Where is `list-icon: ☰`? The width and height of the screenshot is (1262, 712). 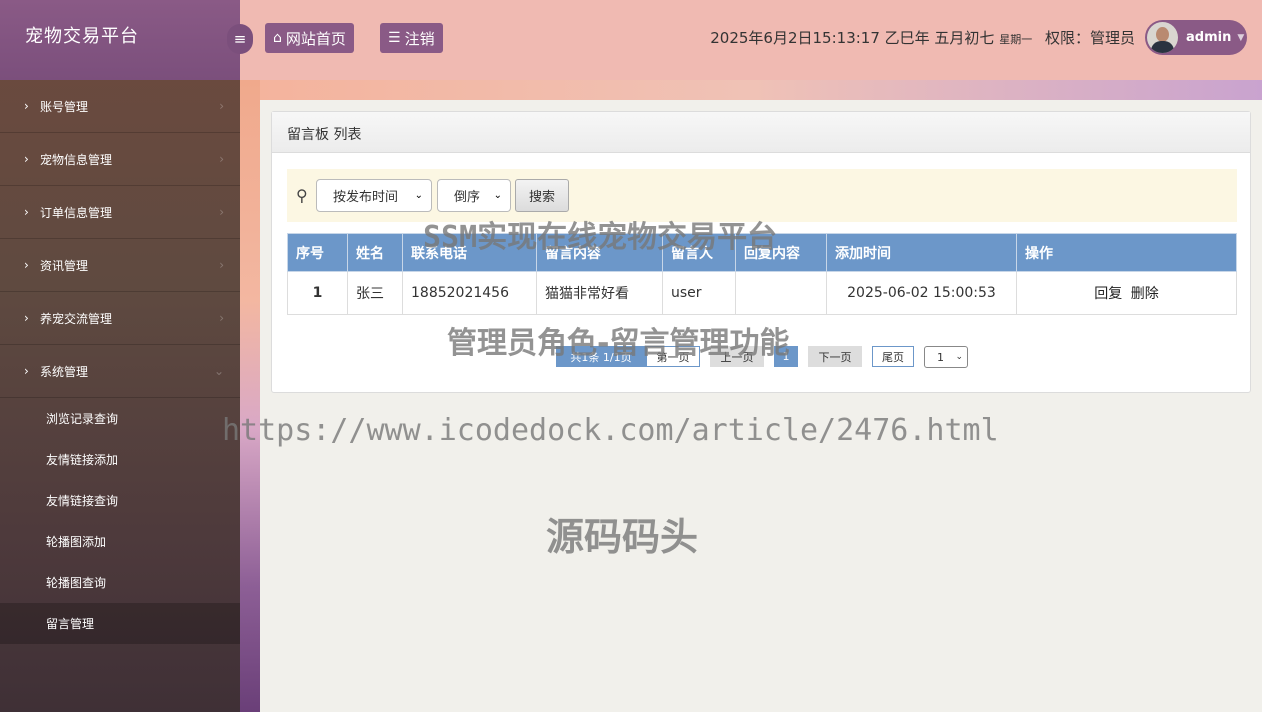 list-icon: ☰ is located at coordinates (394, 38).